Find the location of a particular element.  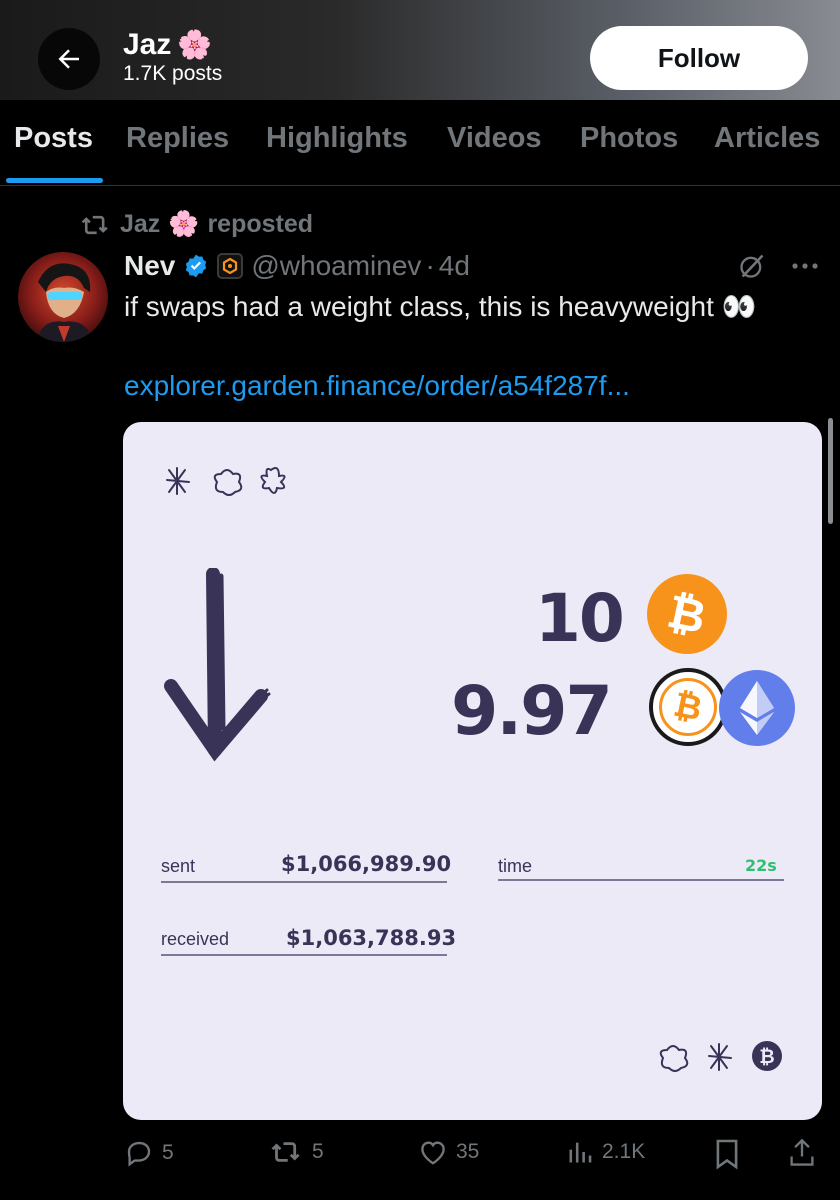

doodle-icons is located at coordinates (226, 481).